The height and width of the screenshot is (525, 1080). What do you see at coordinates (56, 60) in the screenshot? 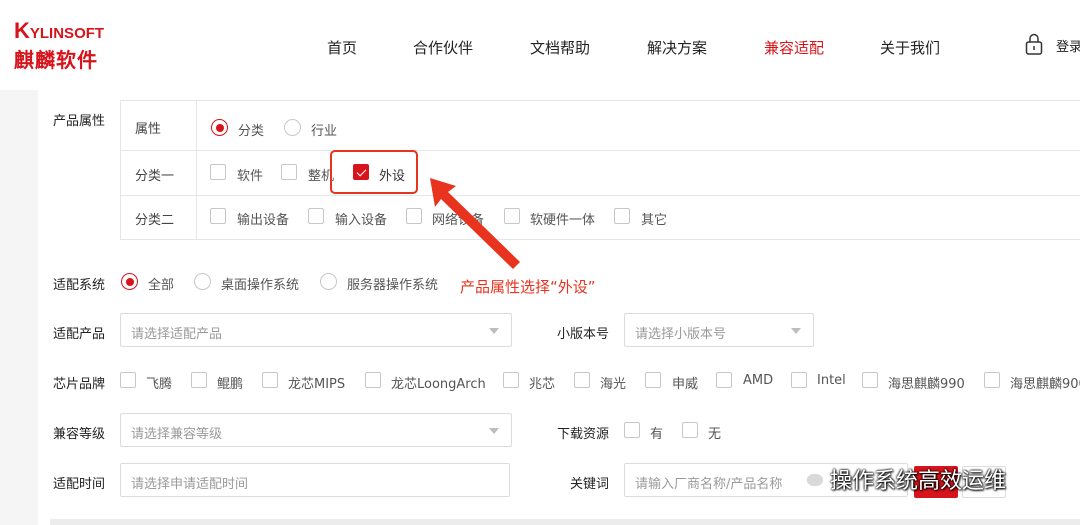
I see `logo-chinese: 麒麟软件` at bounding box center [56, 60].